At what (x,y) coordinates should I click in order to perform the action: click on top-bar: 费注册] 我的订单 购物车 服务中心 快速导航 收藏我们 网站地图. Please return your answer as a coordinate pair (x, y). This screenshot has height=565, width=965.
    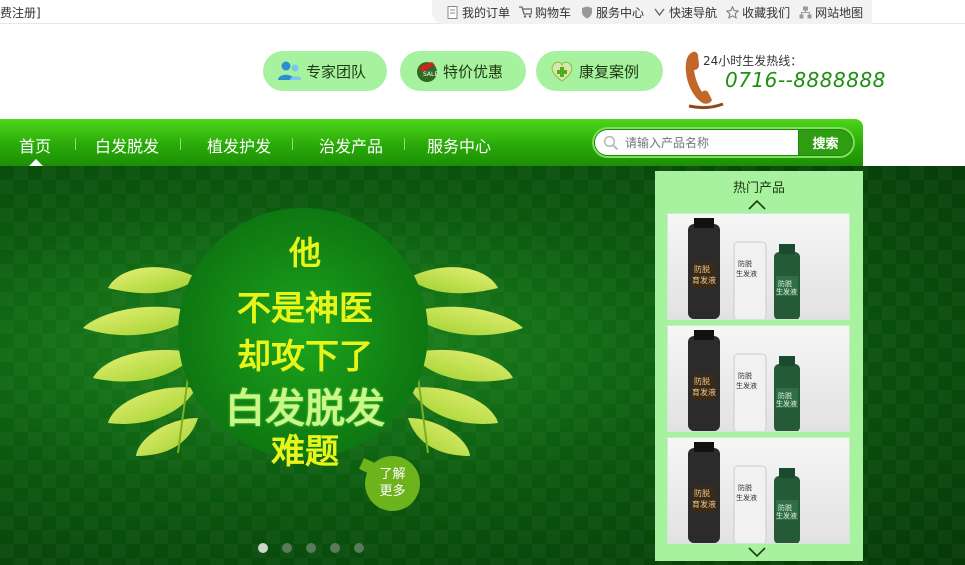
    Looking at the image, I should click on (482, 12).